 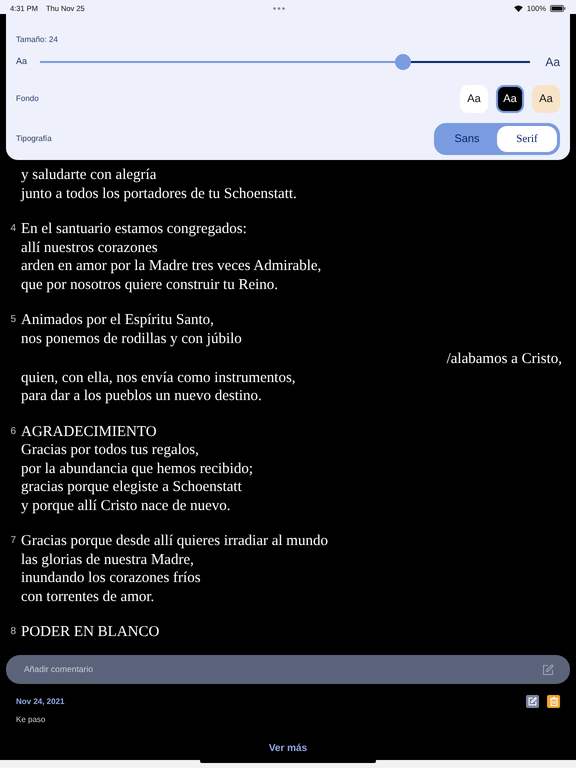 What do you see at coordinates (132, 487) in the screenshot?
I see `verse-line: gracias porque elegiste a Schoenstatt` at bounding box center [132, 487].